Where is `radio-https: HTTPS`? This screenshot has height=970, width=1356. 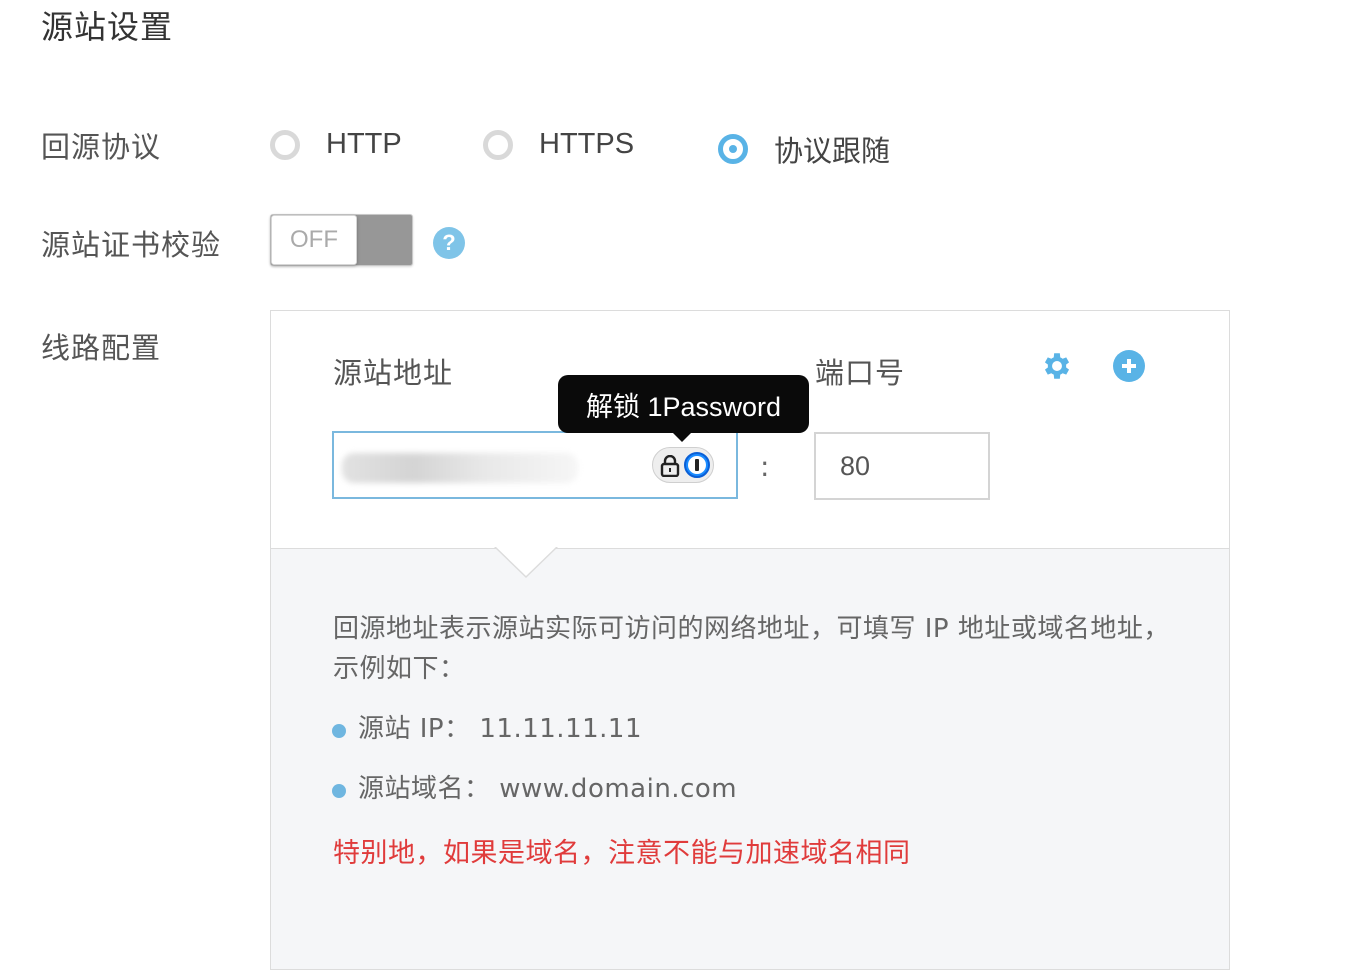 radio-https: HTTPS is located at coordinates (558, 144).